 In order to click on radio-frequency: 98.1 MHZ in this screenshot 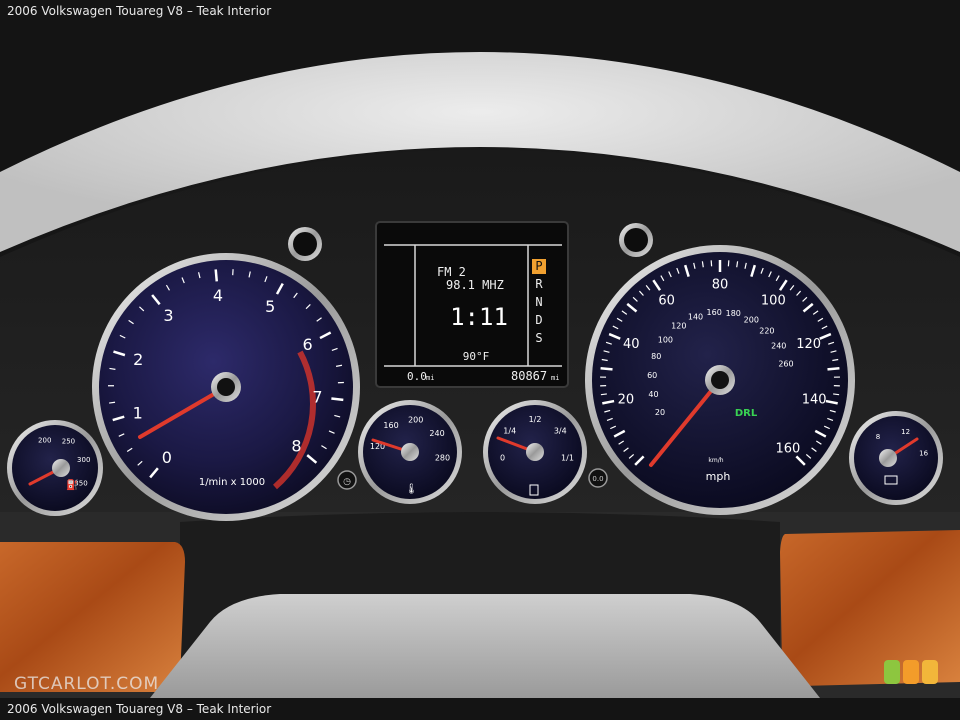, I will do `click(475, 285)`.